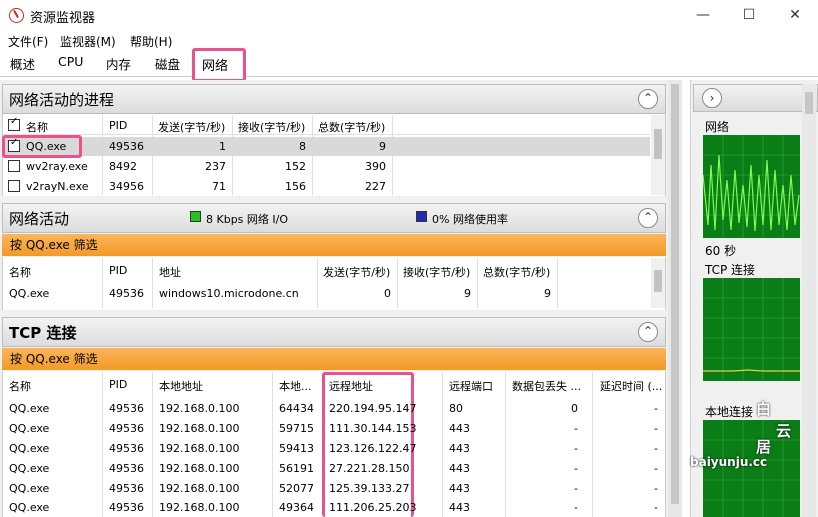 The height and width of the screenshot is (517, 818). I want to click on process-send: 1, so click(222, 146).